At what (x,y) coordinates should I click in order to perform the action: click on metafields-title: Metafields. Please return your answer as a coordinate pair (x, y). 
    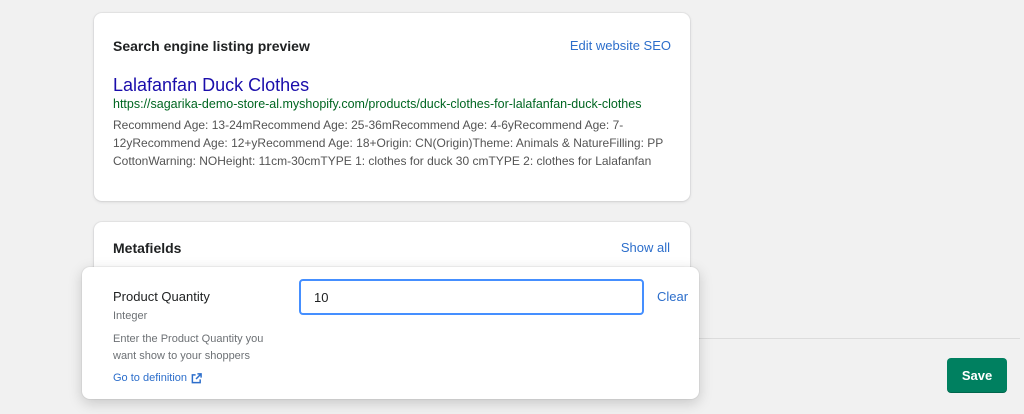
    Looking at the image, I should click on (147, 248).